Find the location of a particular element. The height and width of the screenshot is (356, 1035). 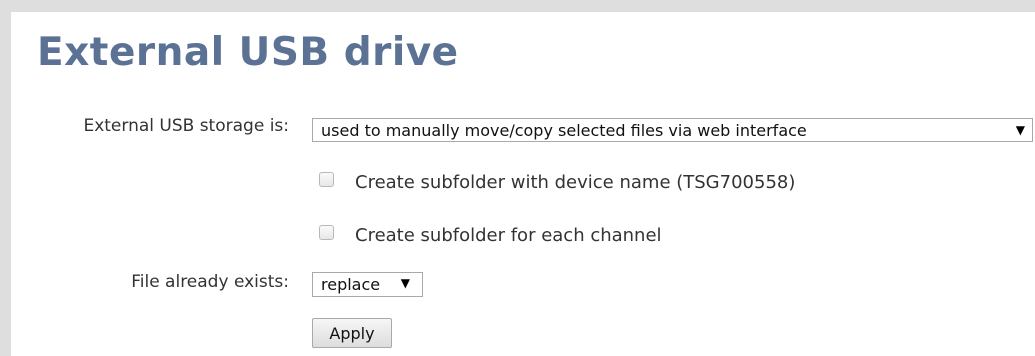

channel-subfolder-label: Create subfolder for each channel is located at coordinates (508, 236).